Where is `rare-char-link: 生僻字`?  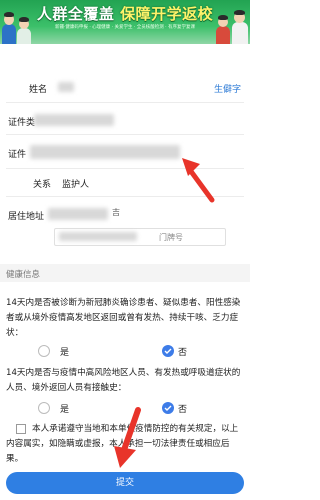 rare-char-link: 生僻字 is located at coordinates (227, 88).